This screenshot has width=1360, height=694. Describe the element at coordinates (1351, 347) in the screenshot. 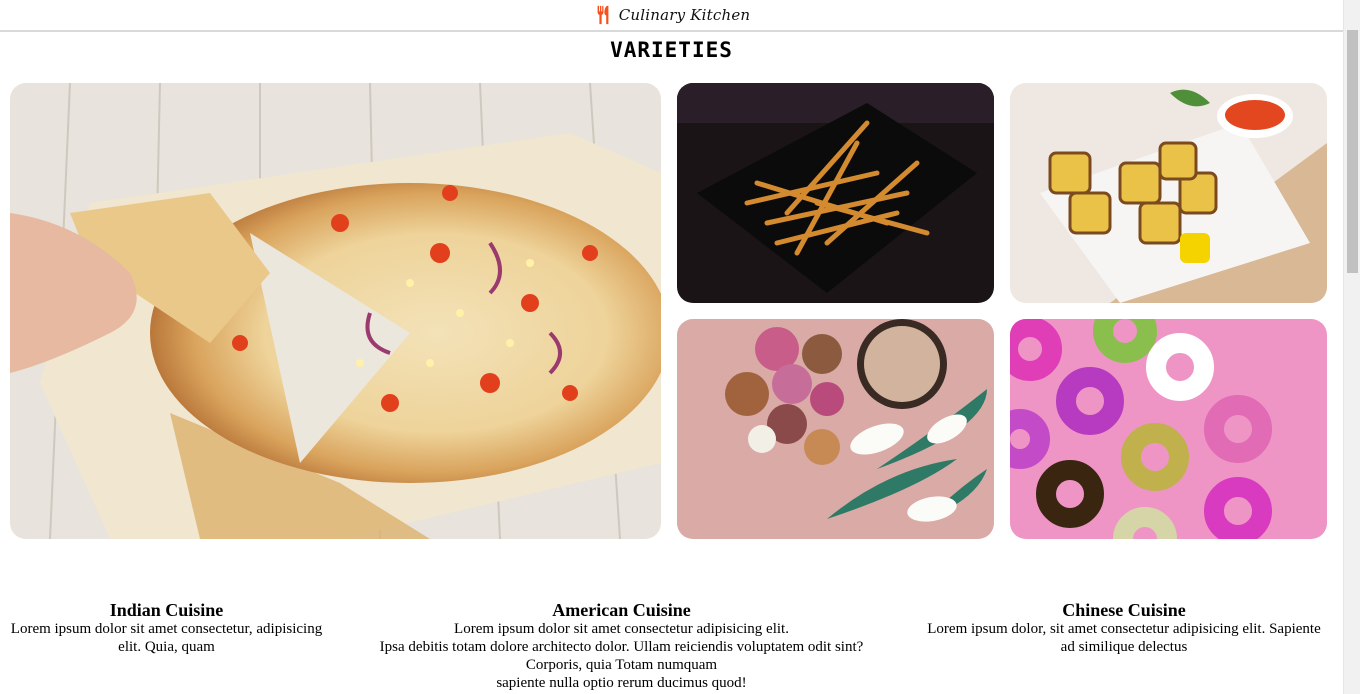

I see `scrollbar` at that location.